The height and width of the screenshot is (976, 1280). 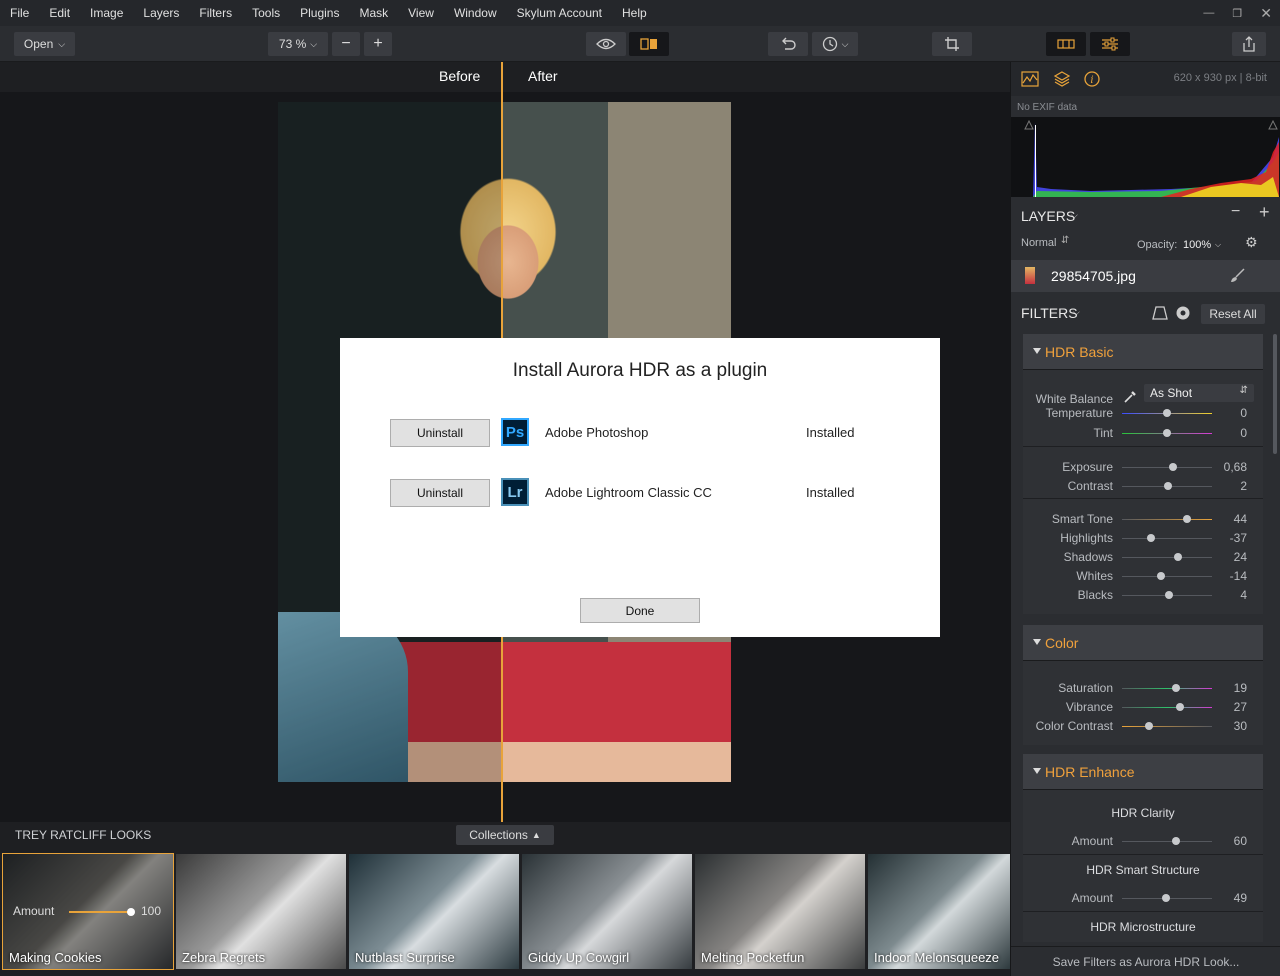 I want to click on look-thumb-zebra-regrets: Zebra Regrets, so click(x=261, y=911).